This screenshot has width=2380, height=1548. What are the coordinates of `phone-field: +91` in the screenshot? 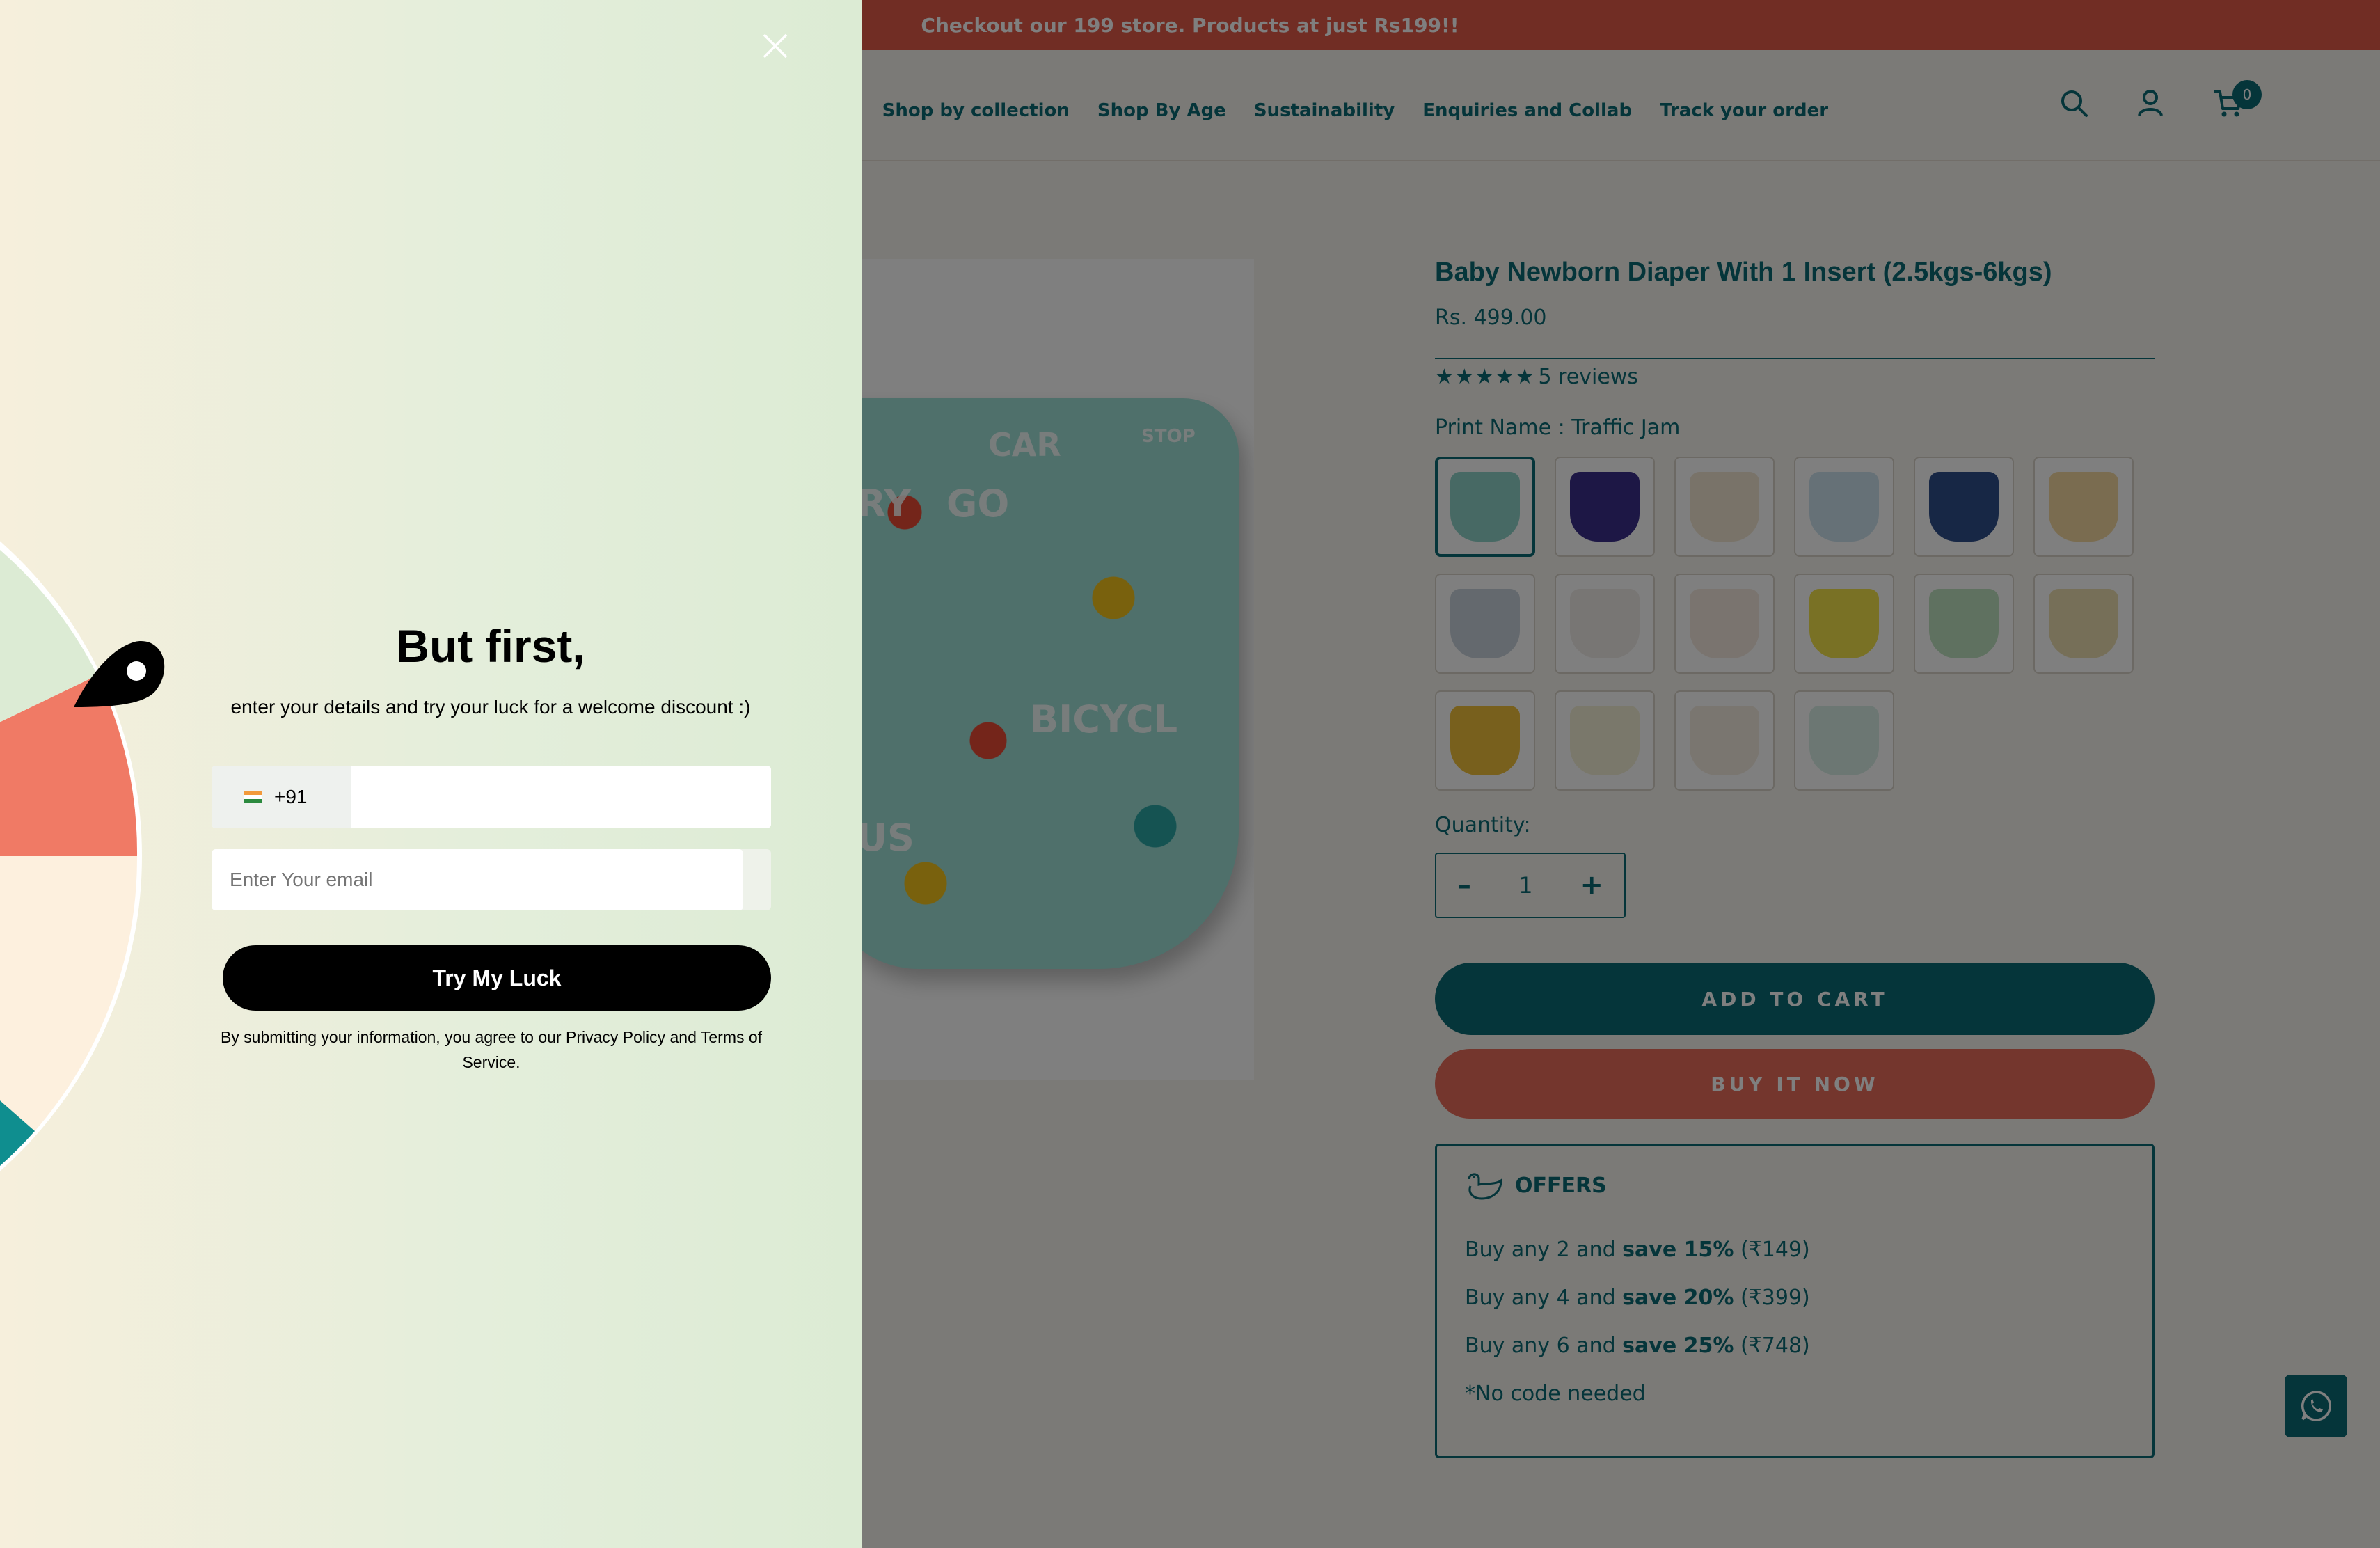 It's located at (491, 797).